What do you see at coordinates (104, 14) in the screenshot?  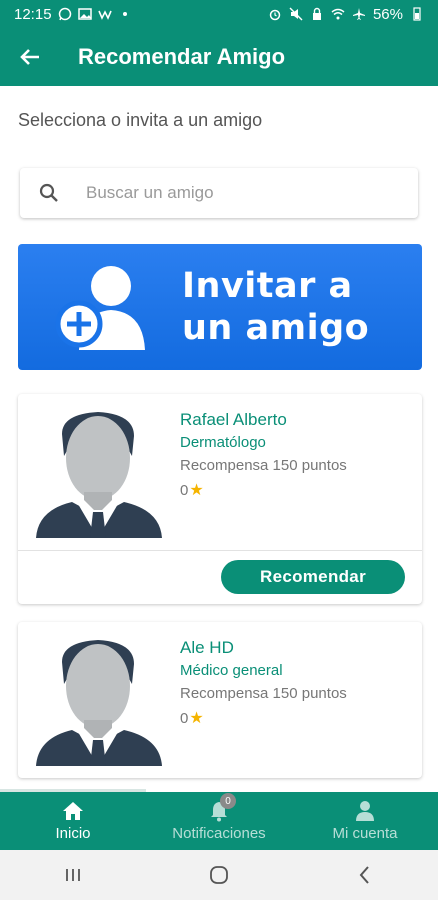 I see `app-icon` at bounding box center [104, 14].